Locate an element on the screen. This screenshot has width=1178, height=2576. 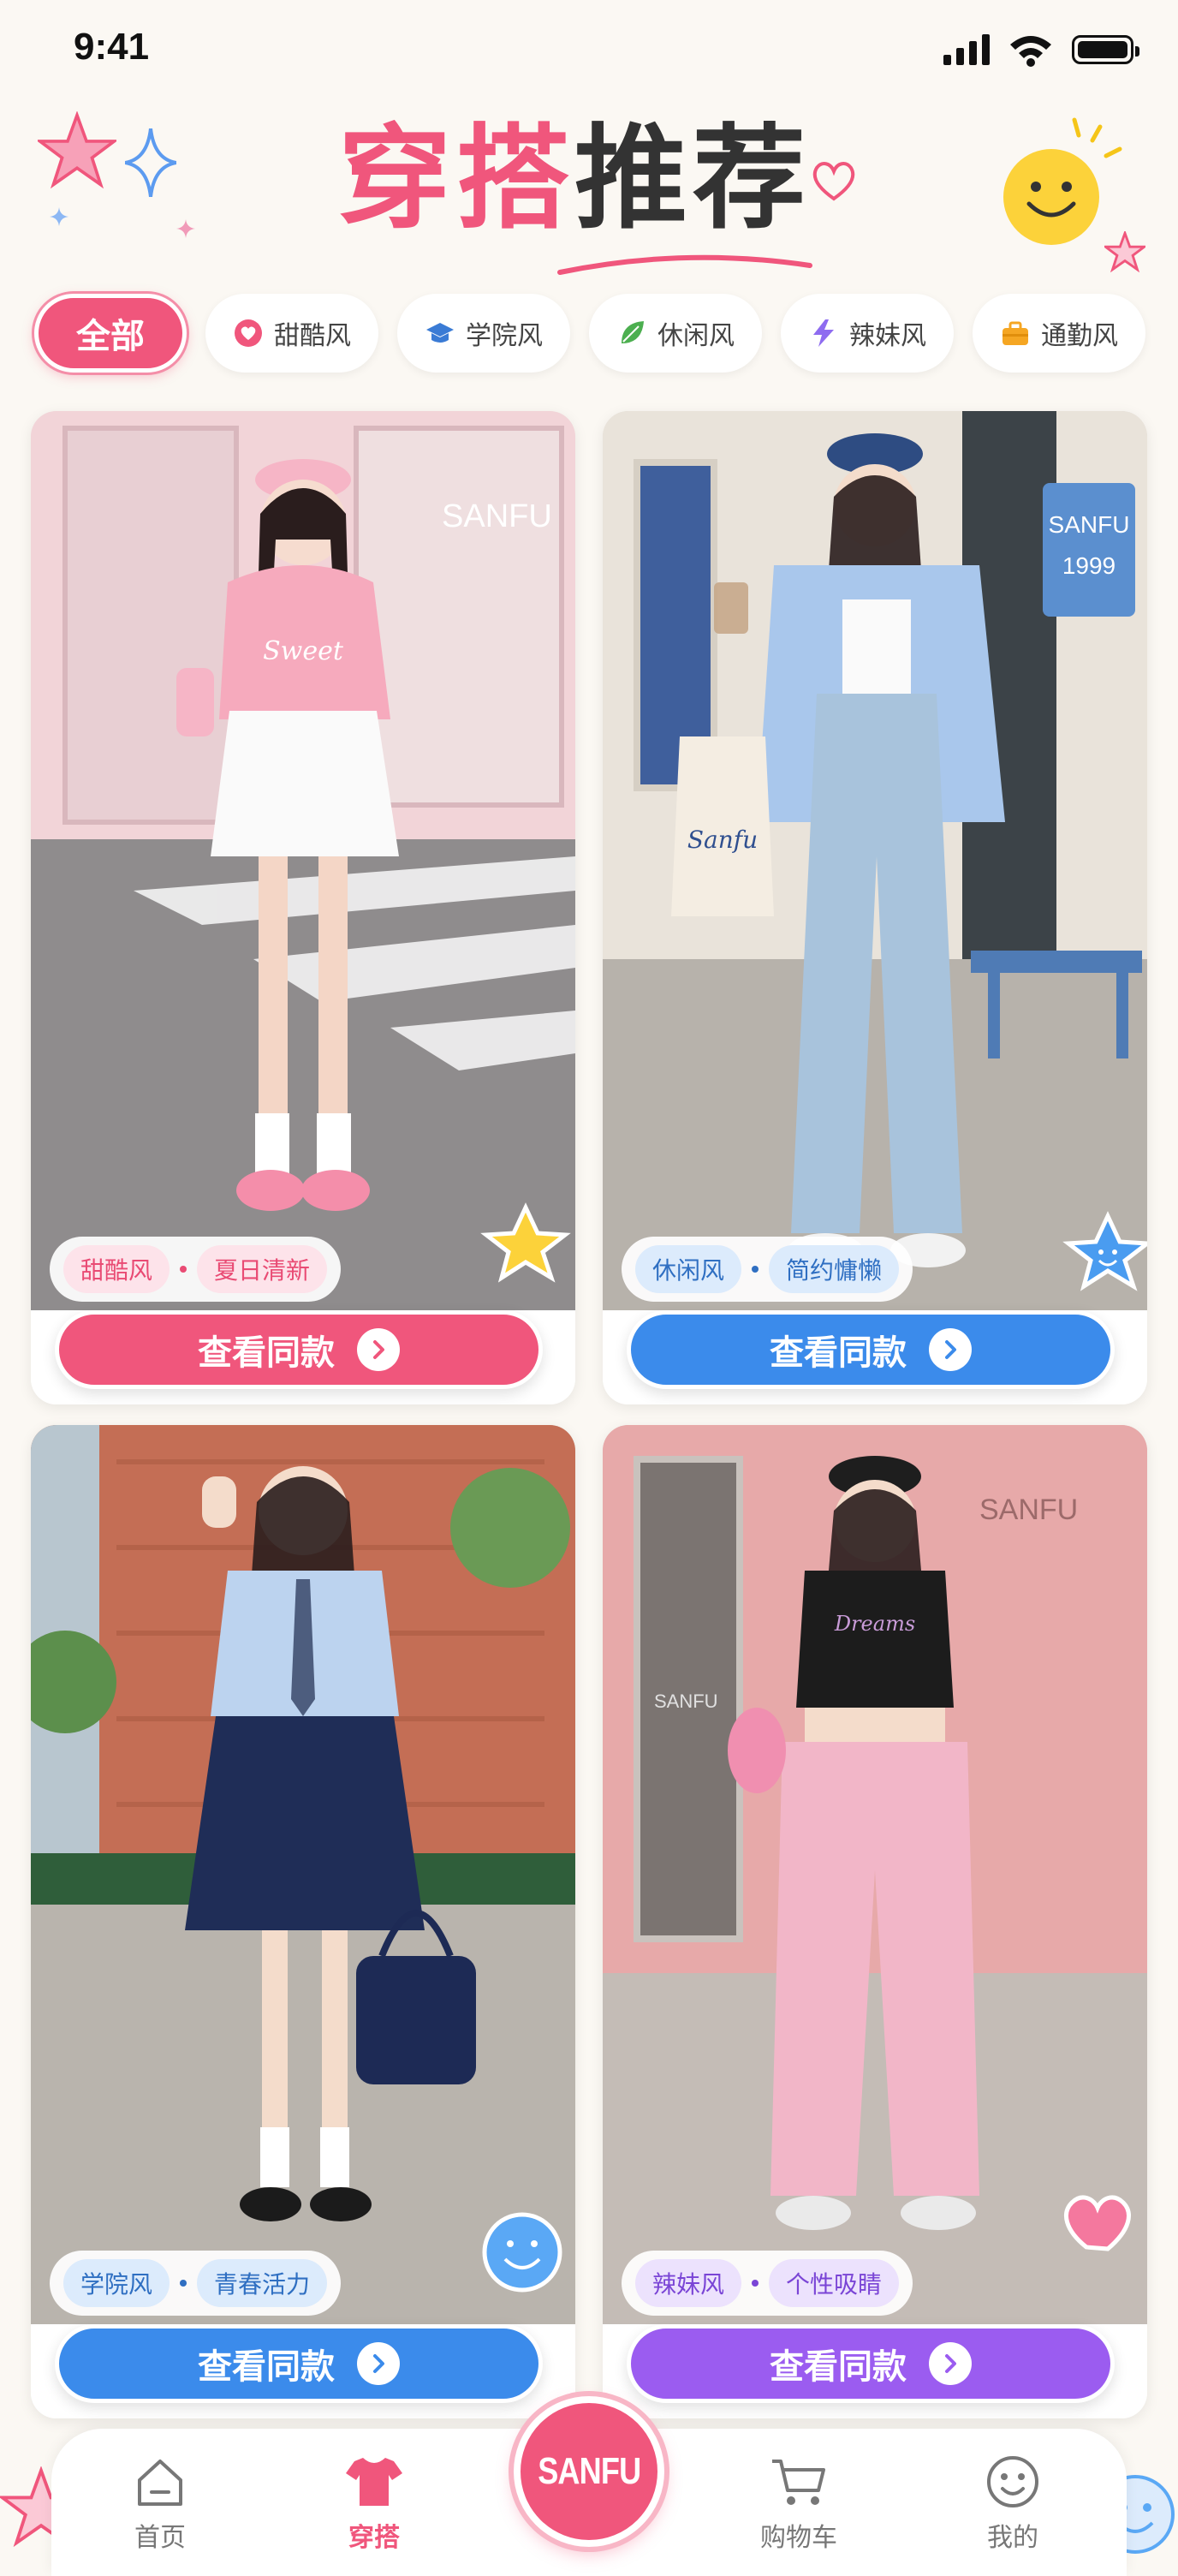
page-title: 穿搭推荐 is located at coordinates (574, 179).